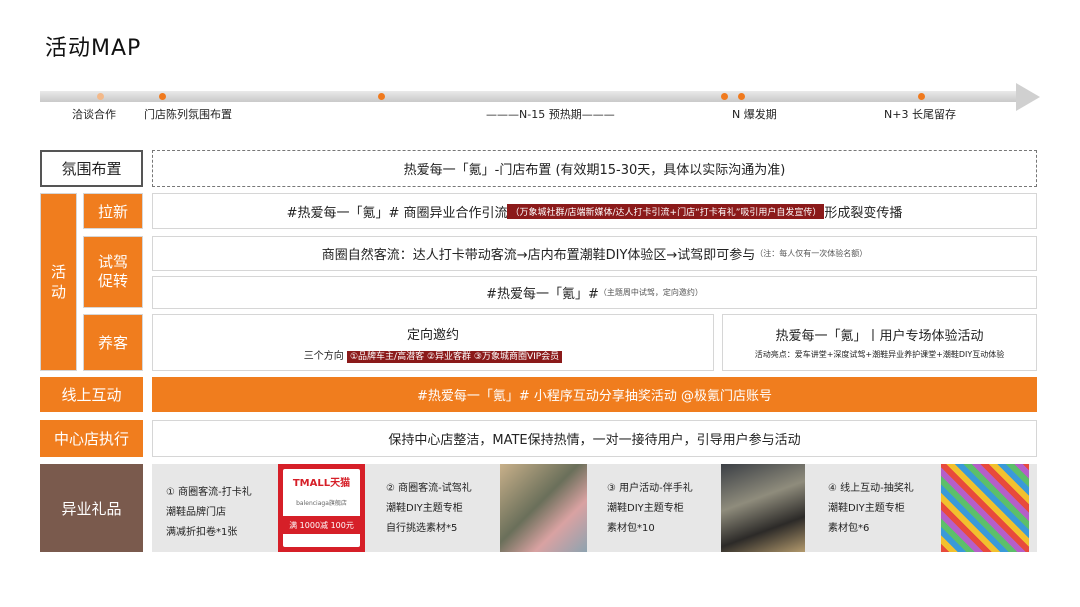 The image size is (1080, 607). What do you see at coordinates (763, 508) in the screenshot?
I see `gift-bag-photo` at bounding box center [763, 508].